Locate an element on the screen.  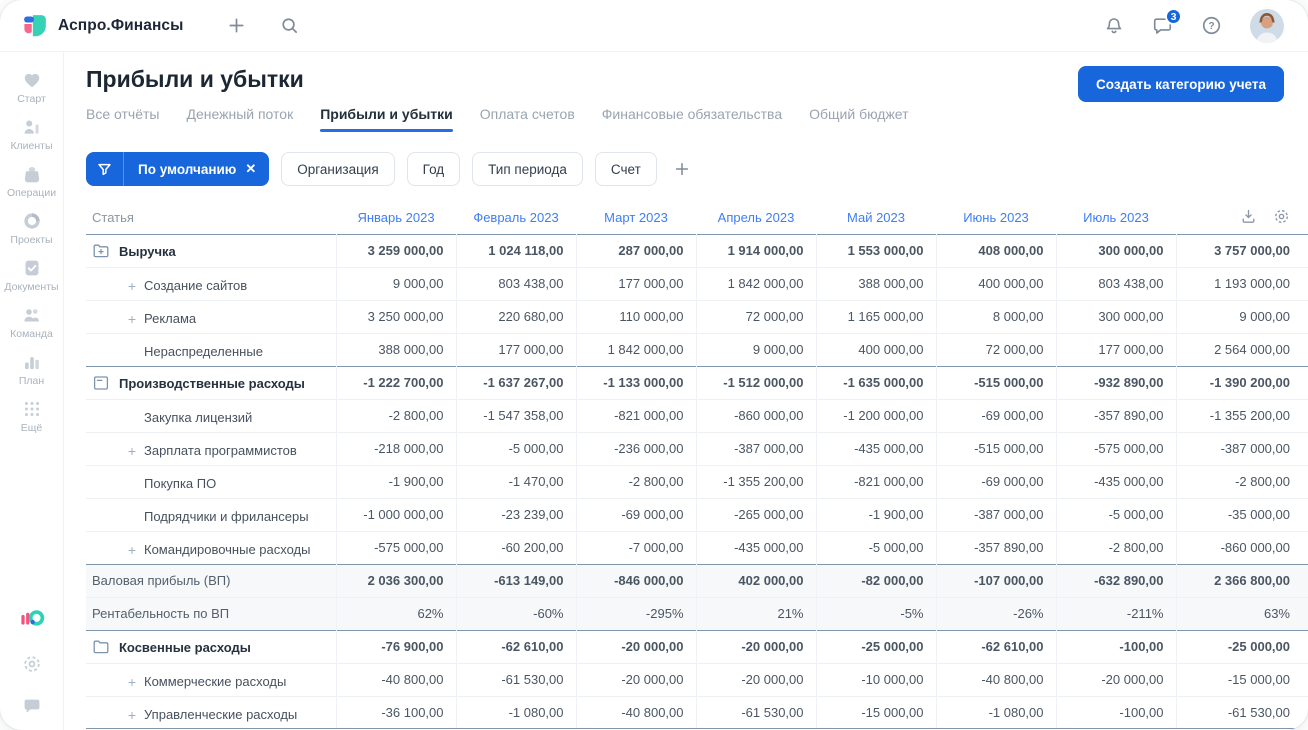
sidebar-item-label: Старт is located at coordinates (31, 99).